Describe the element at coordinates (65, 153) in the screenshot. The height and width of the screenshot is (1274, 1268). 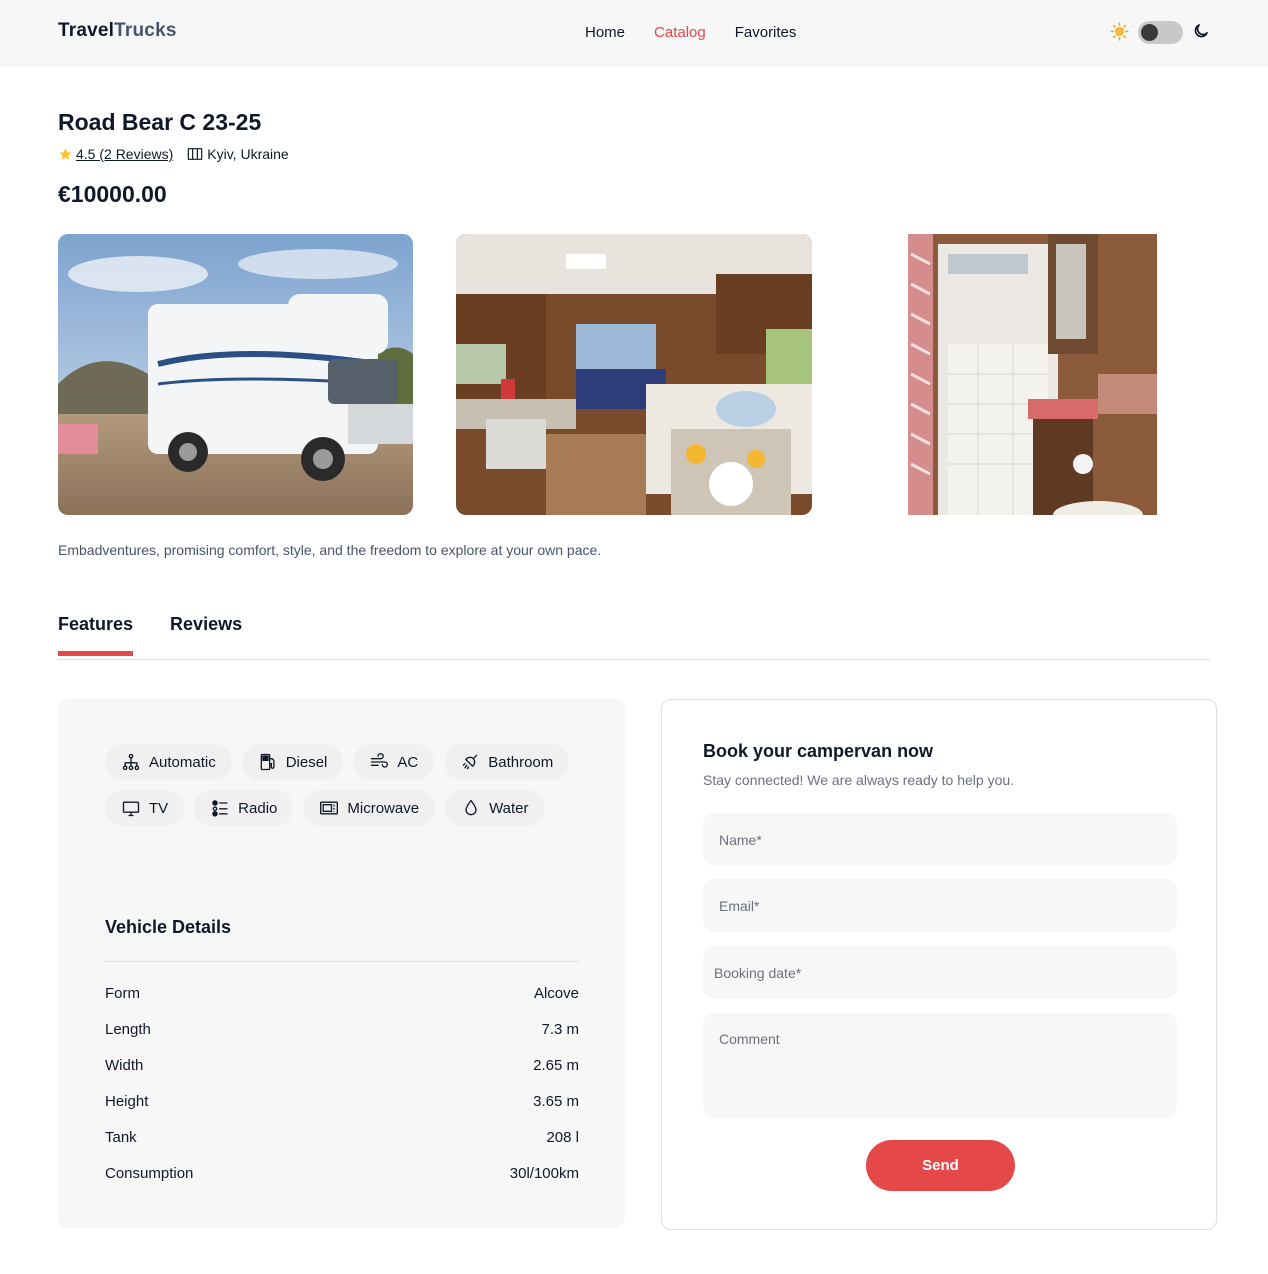
I see `star-icon` at that location.